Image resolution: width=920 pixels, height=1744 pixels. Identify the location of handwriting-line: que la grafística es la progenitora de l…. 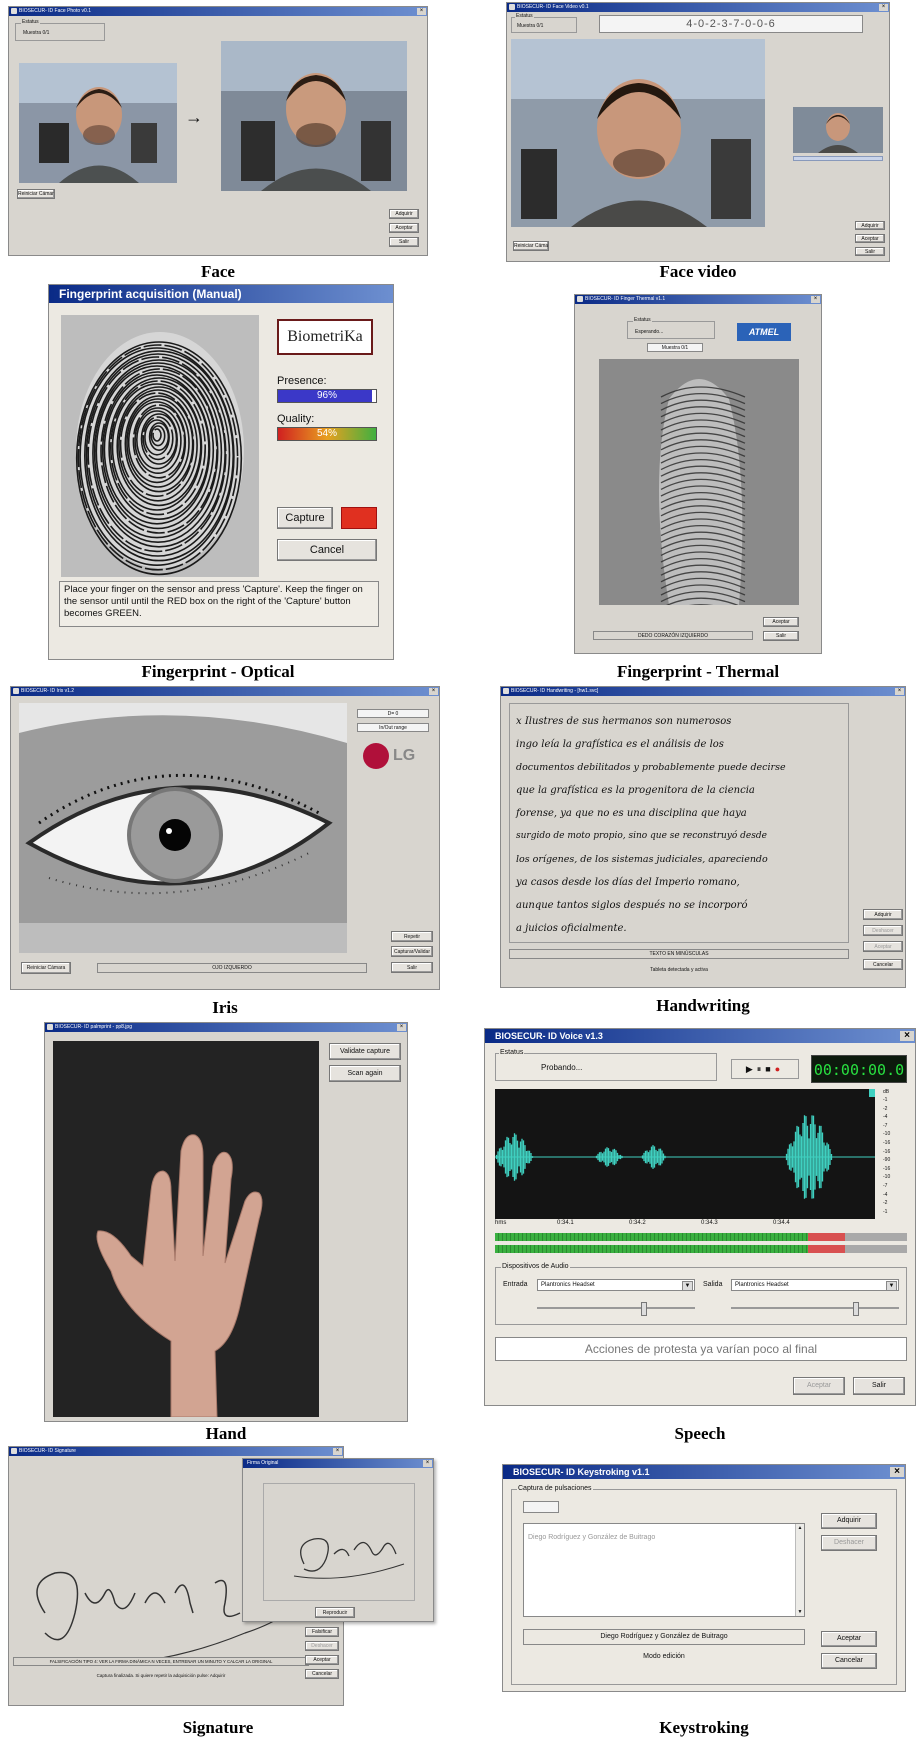
(635, 790).